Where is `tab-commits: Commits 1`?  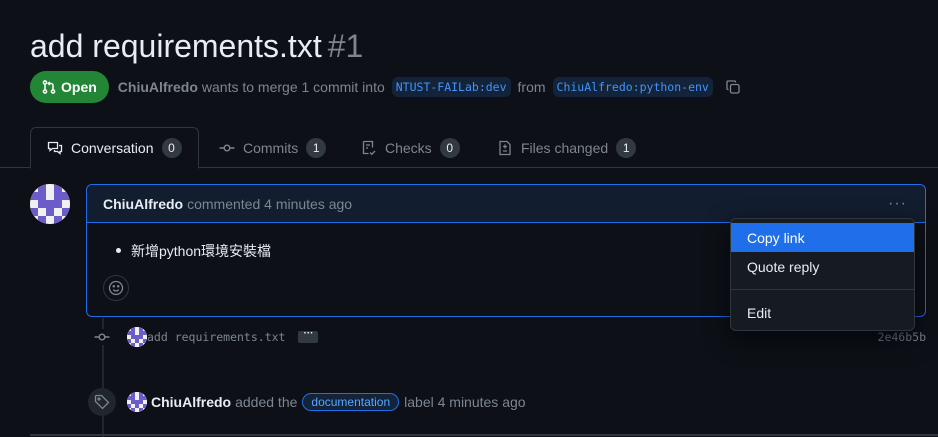
tab-commits: Commits 1 is located at coordinates (273, 147).